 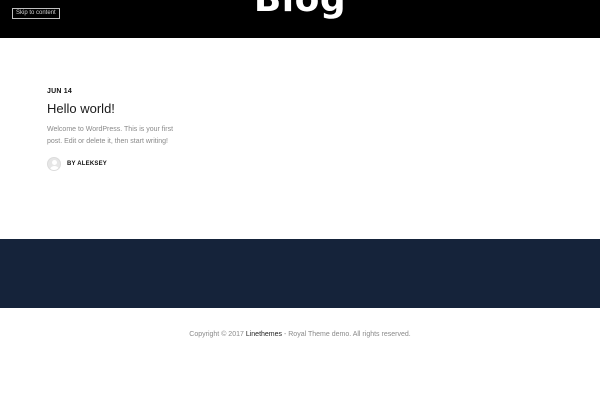 What do you see at coordinates (59, 91) in the screenshot?
I see `post-date: JUN 14` at bounding box center [59, 91].